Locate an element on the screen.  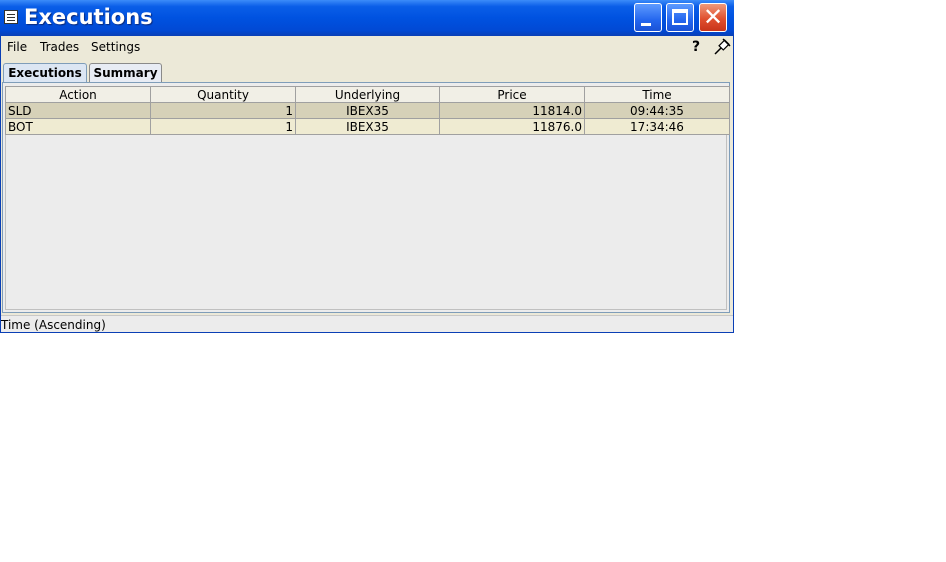
minimize-button is located at coordinates (648, 17).